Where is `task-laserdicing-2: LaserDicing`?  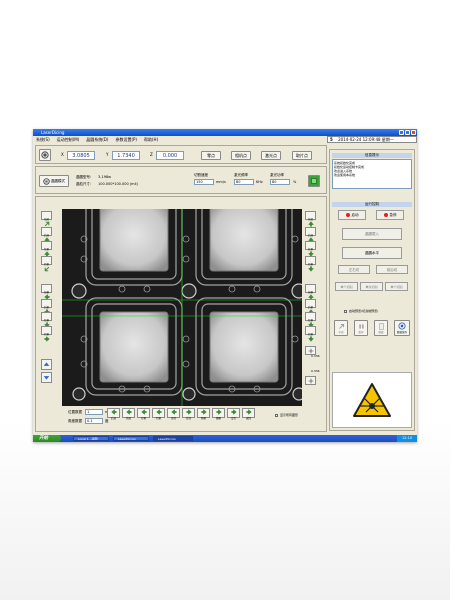
task-laserdicing-2: LaserDicing is located at coordinates (173, 438).